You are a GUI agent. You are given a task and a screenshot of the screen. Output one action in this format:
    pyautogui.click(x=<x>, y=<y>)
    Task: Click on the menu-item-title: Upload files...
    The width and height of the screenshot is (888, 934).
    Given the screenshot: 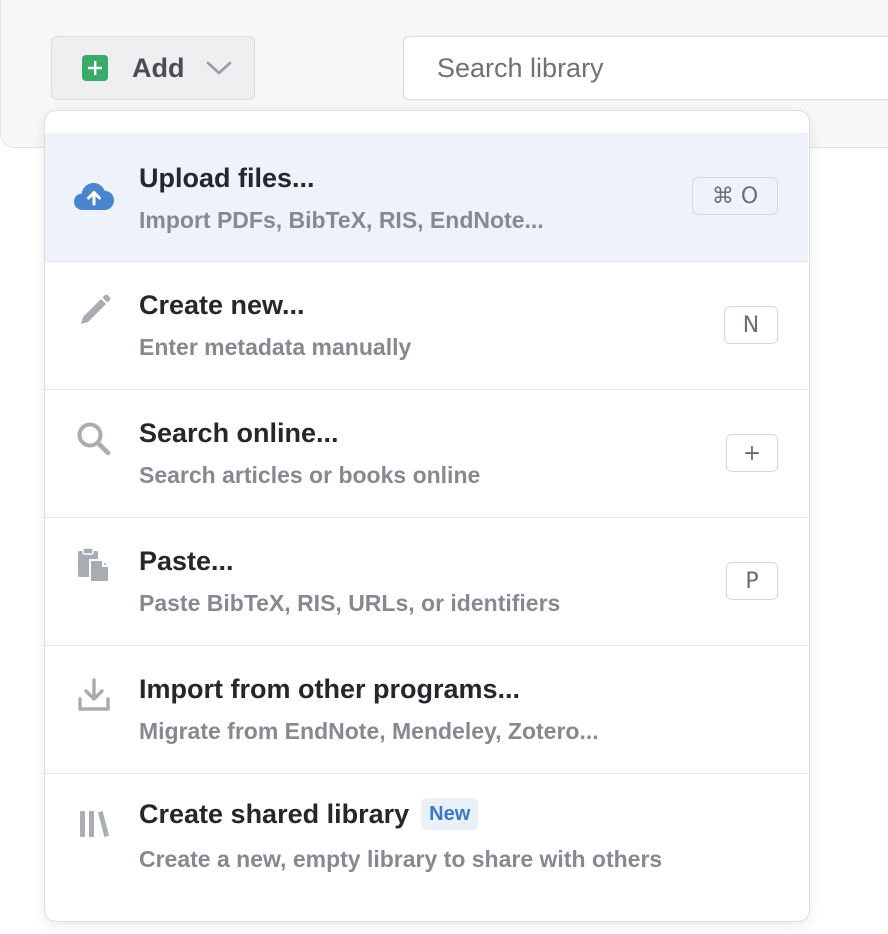 What is the action you would take?
    pyautogui.click(x=227, y=178)
    